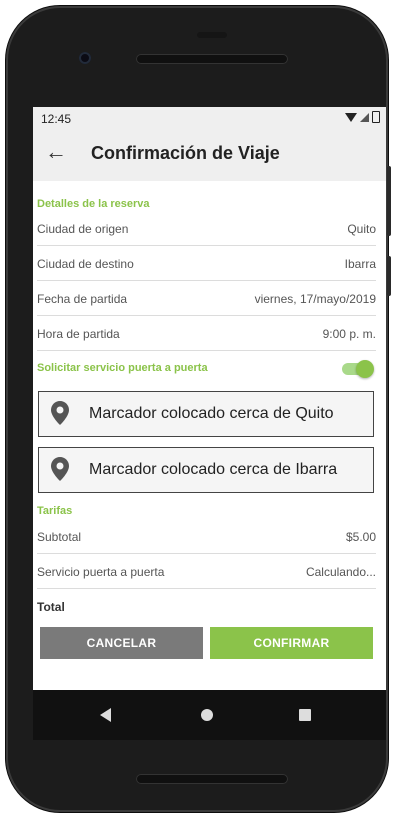 Image resolution: width=394 pixels, height=818 pixels. I want to click on subtotal-value: $5.00, so click(360, 537).